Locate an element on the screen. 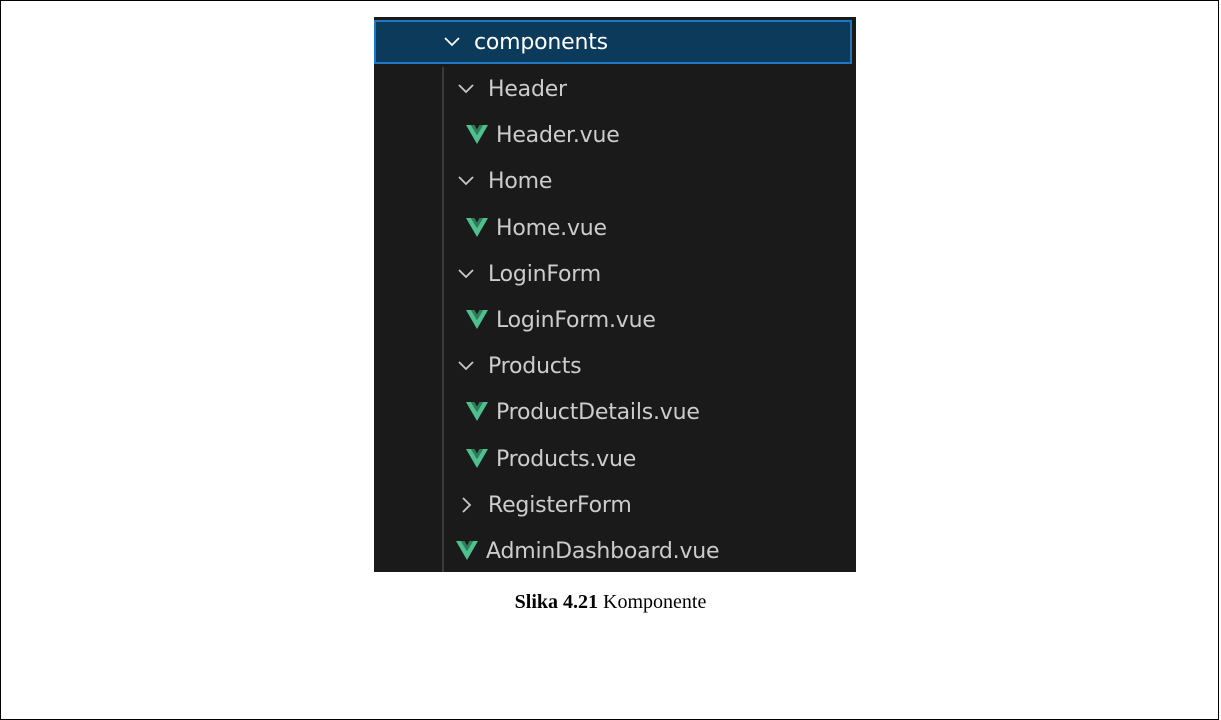  tree-item-label: AdminDashboard.vue is located at coordinates (603, 551).